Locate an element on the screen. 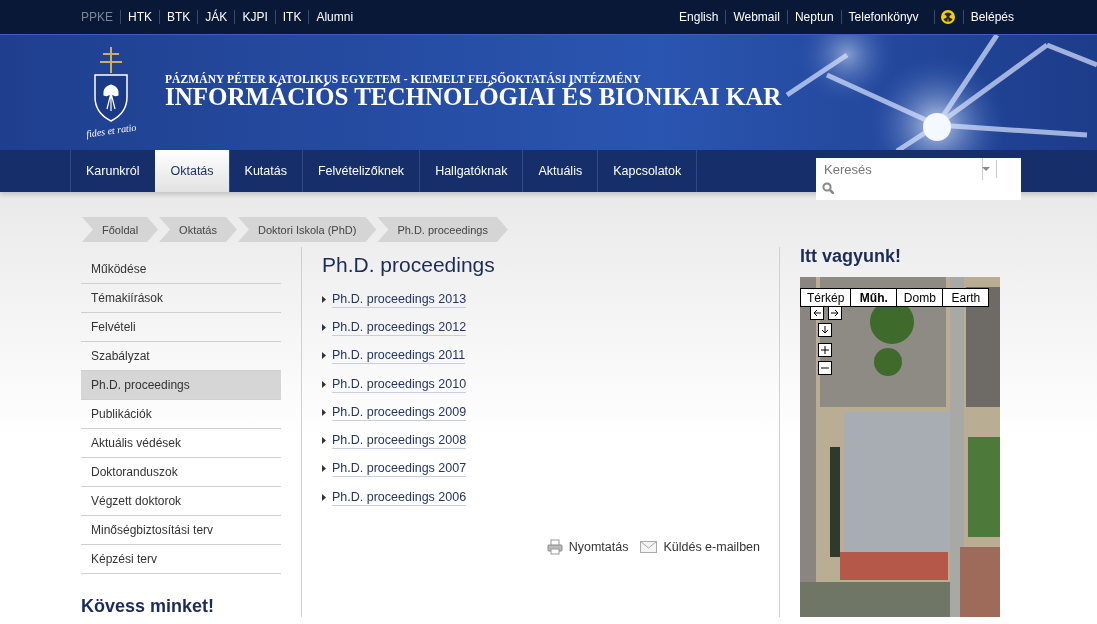 The height and width of the screenshot is (624, 1097). breadcrumb-link: Oktatás is located at coordinates (198, 229).